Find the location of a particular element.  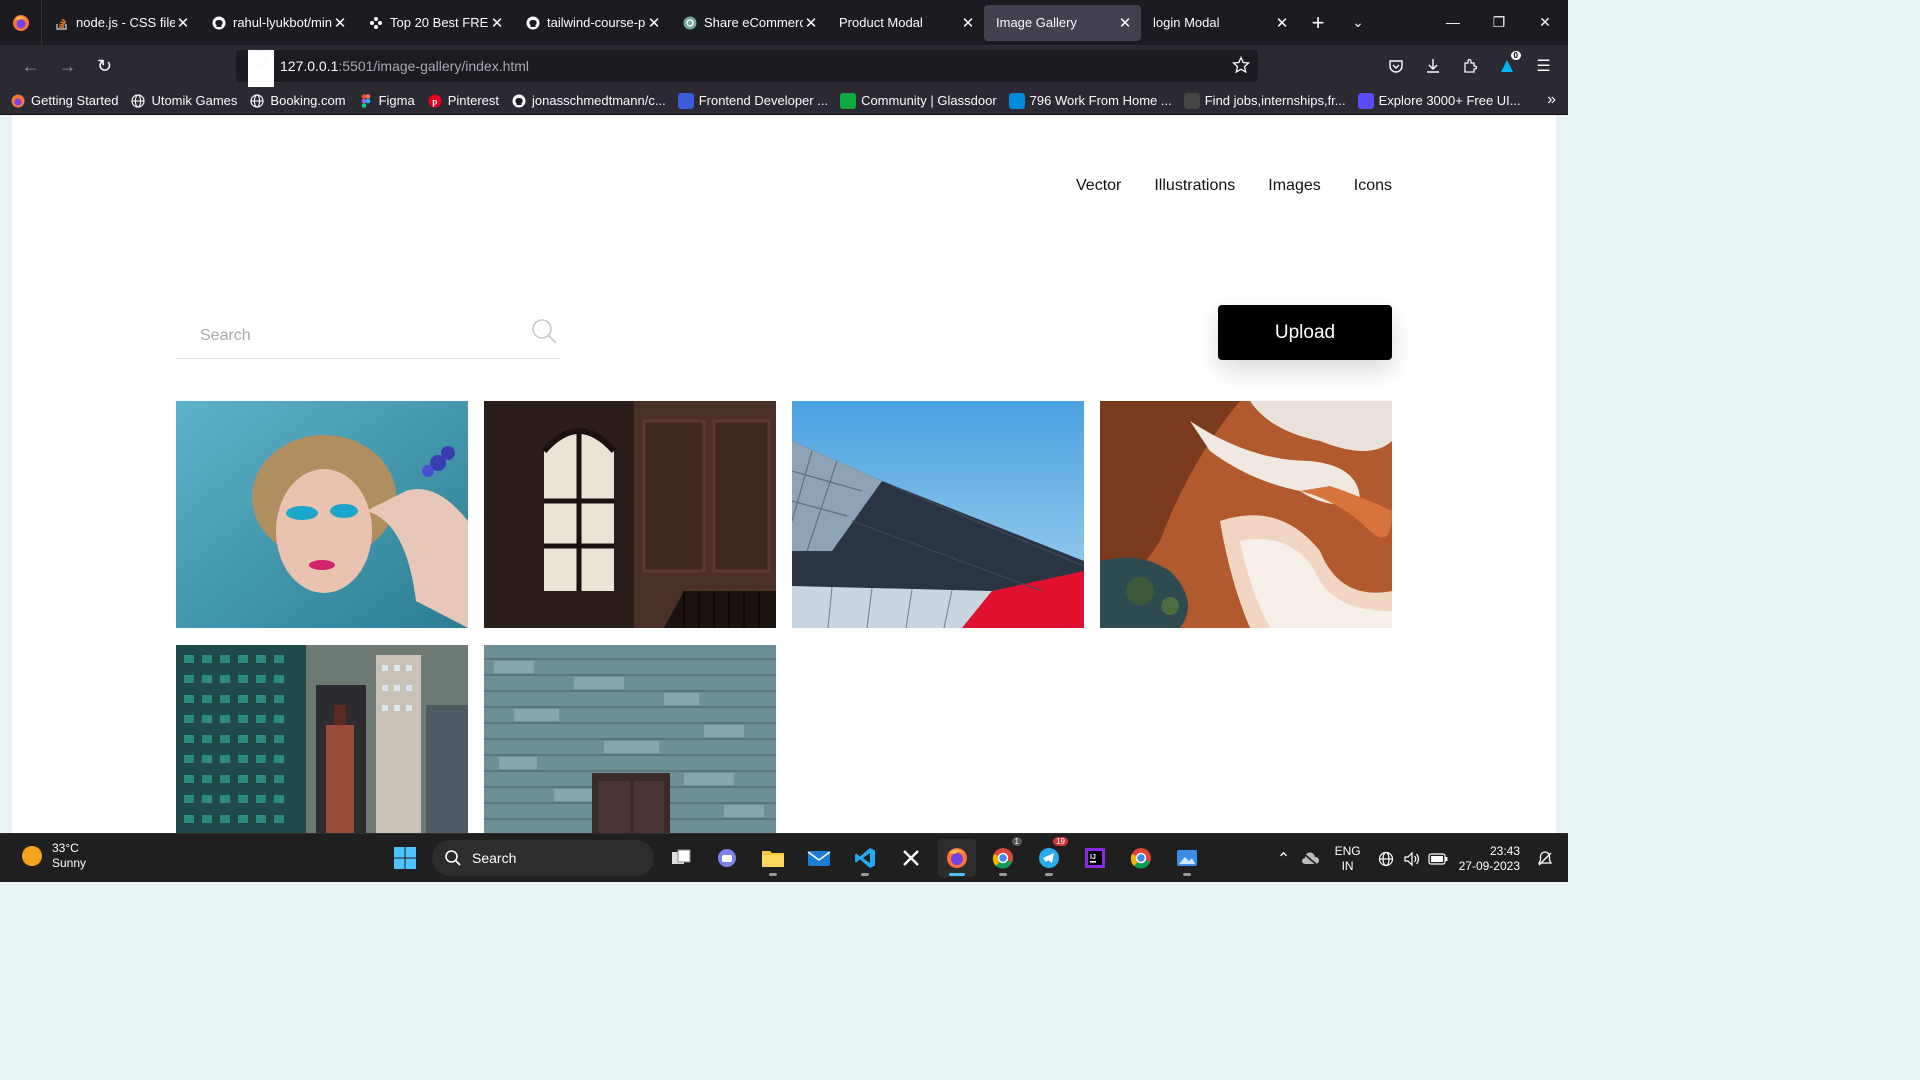

bookmark-item: Community | Glassdoor is located at coordinates (918, 100).